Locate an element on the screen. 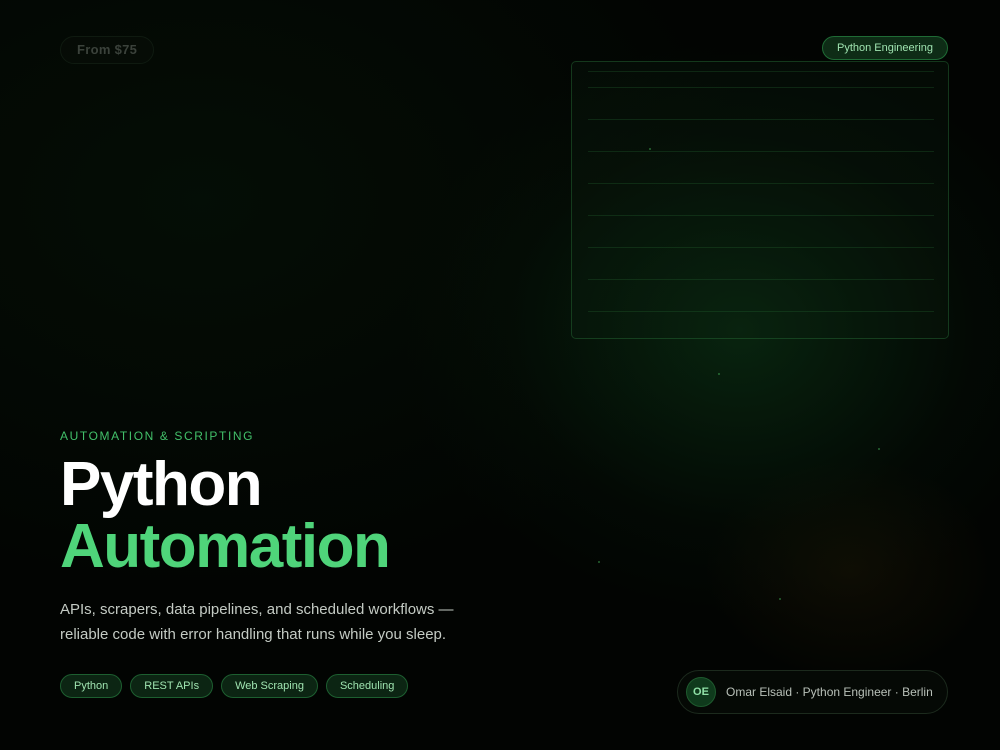  title-line-primary: Python is located at coordinates (161, 484).